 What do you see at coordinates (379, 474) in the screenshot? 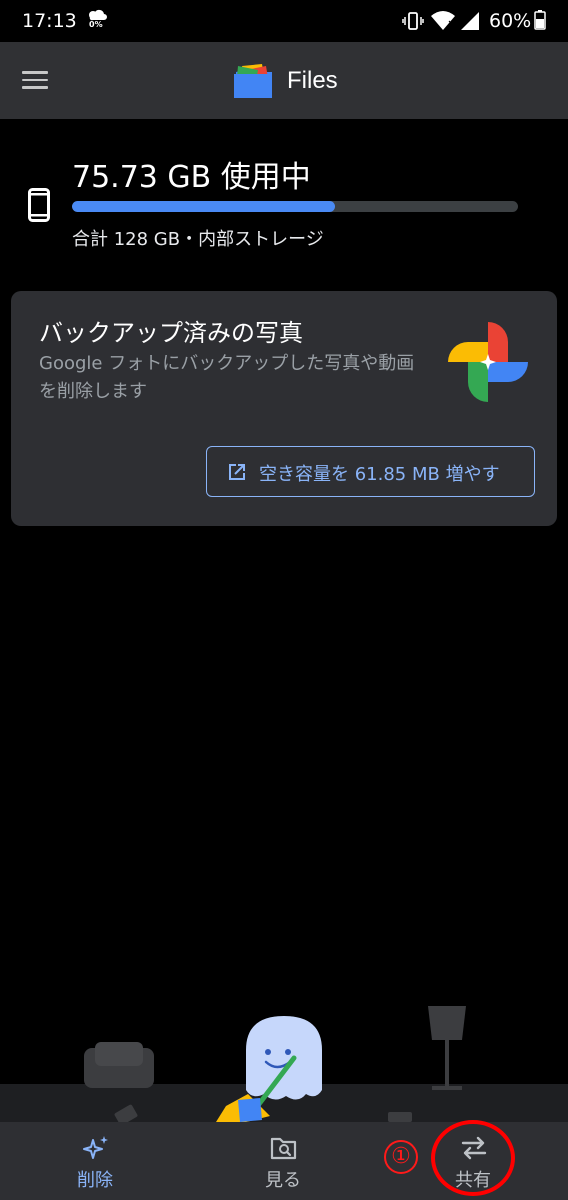
I see `free-up-space-label: 空き容量を 61.85 MB 増やす` at bounding box center [379, 474].